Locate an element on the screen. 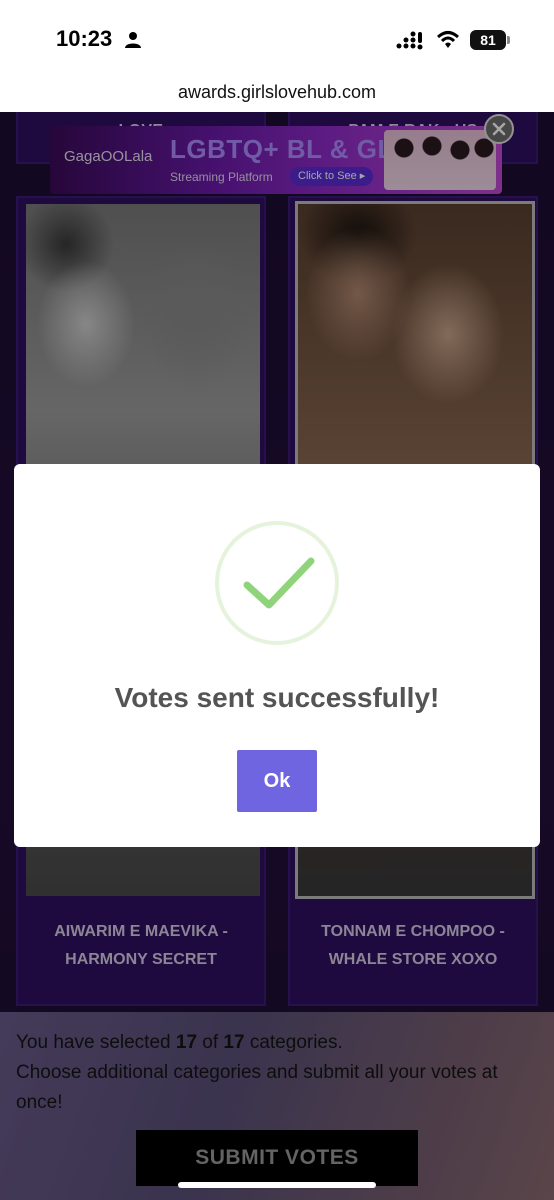 The image size is (554, 1200). ok-button: Ok is located at coordinates (277, 781).